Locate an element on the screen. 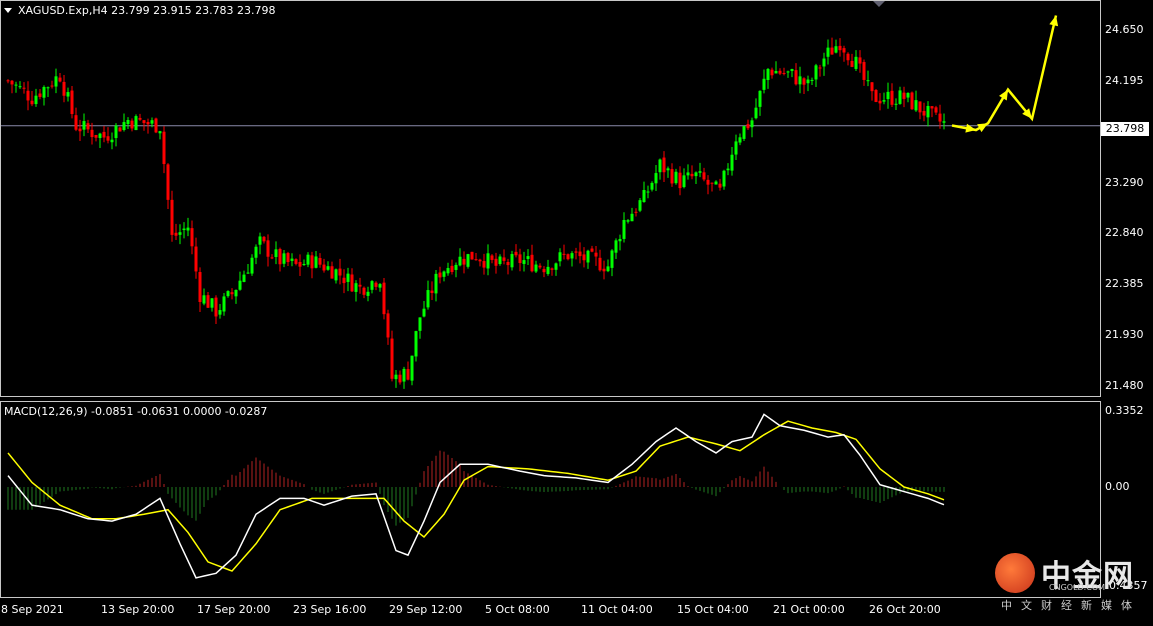 Image resolution: width=1153 pixels, height=626 pixels. time-tick-label: 29 Sep 12:00 is located at coordinates (426, 609).